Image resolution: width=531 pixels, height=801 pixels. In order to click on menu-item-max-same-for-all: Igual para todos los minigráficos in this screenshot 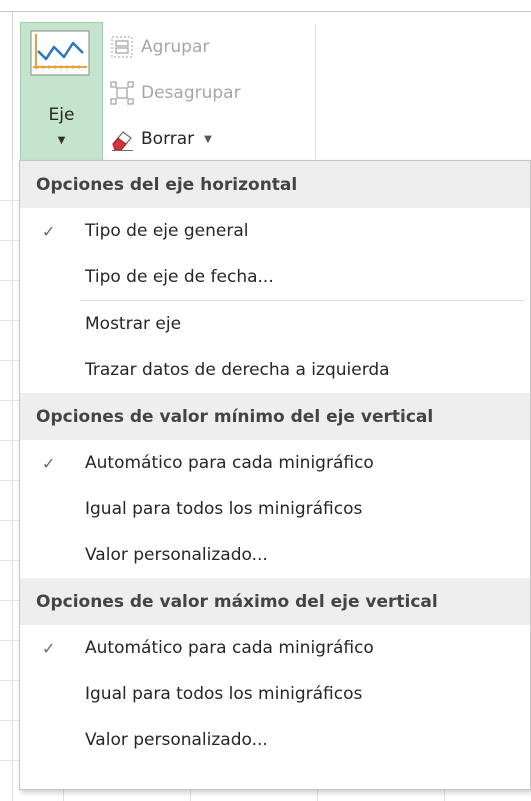, I will do `click(275, 694)`.